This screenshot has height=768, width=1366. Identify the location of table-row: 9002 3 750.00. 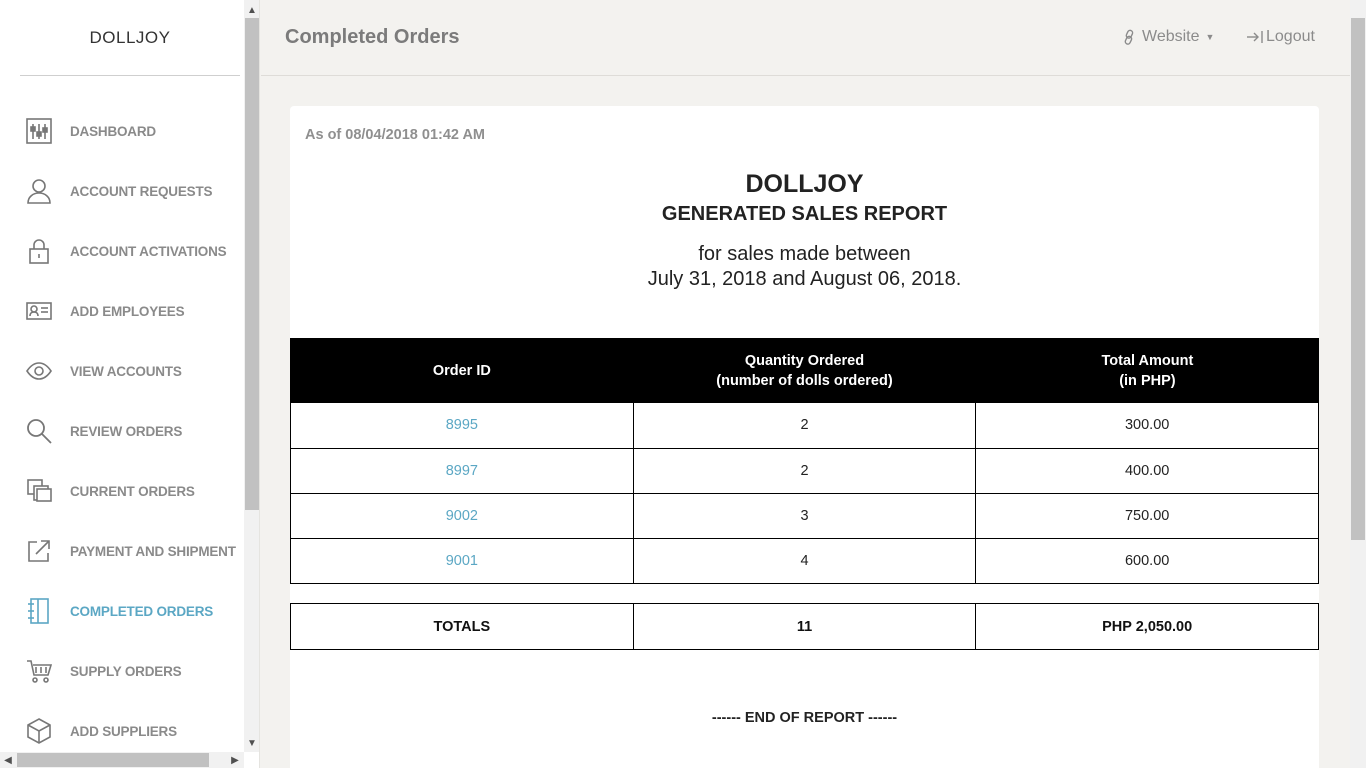
(804, 515).